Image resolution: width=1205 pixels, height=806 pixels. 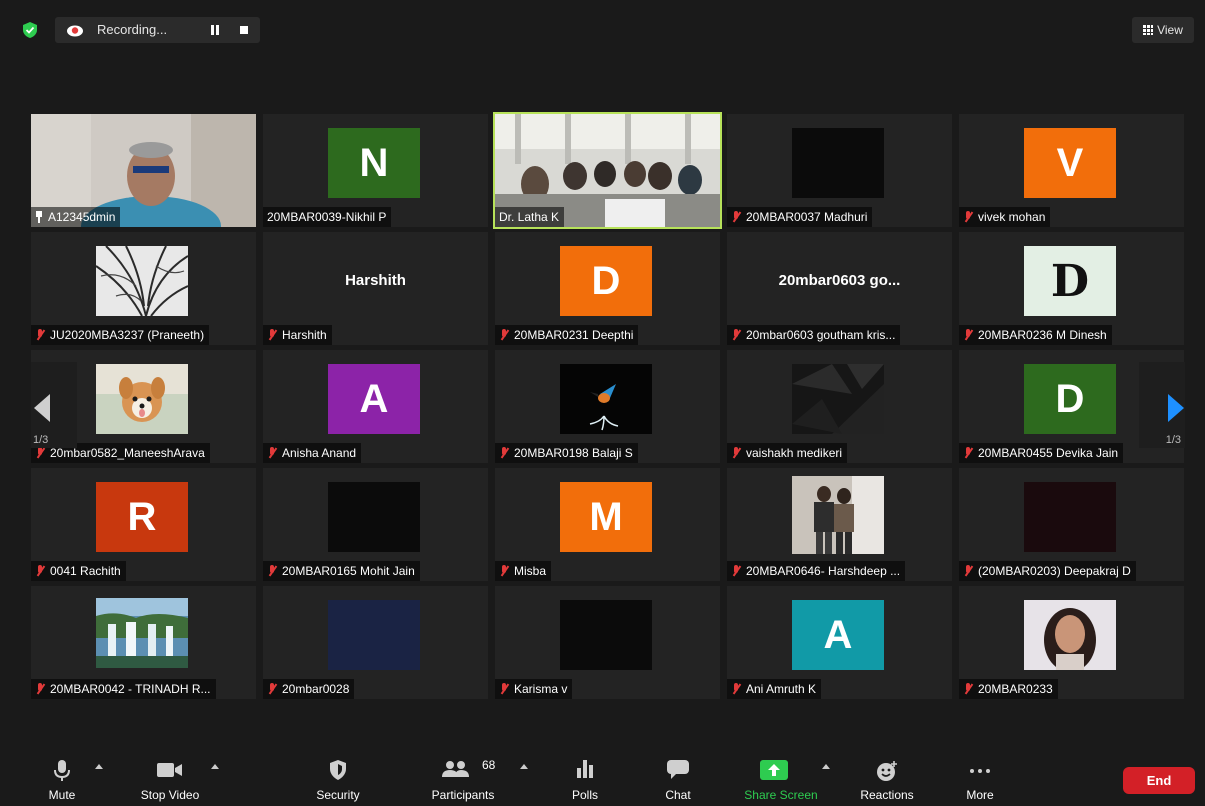 I want to click on participant-label: Ani Amruth K, so click(x=774, y=689).